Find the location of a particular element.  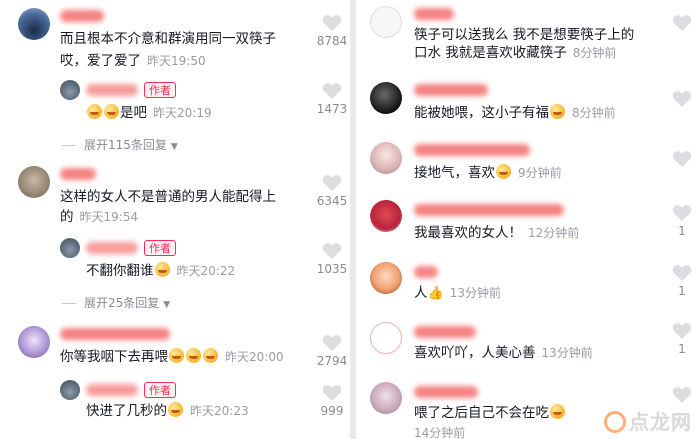

like-button: 6345 is located at coordinates (331, 191).